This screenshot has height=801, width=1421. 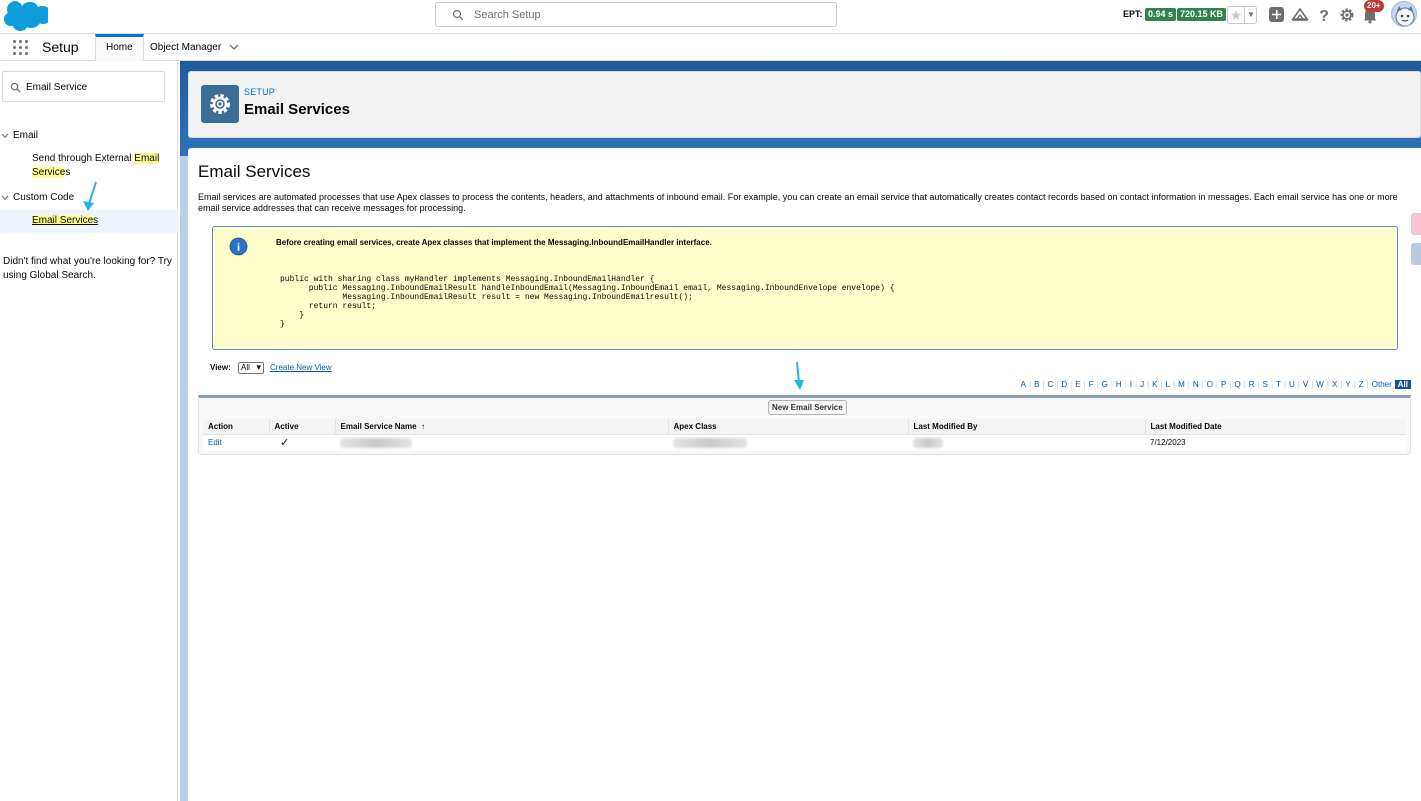 What do you see at coordinates (710, 47) in the screenshot?
I see `context-bar: Setup Home Object Manager` at bounding box center [710, 47].